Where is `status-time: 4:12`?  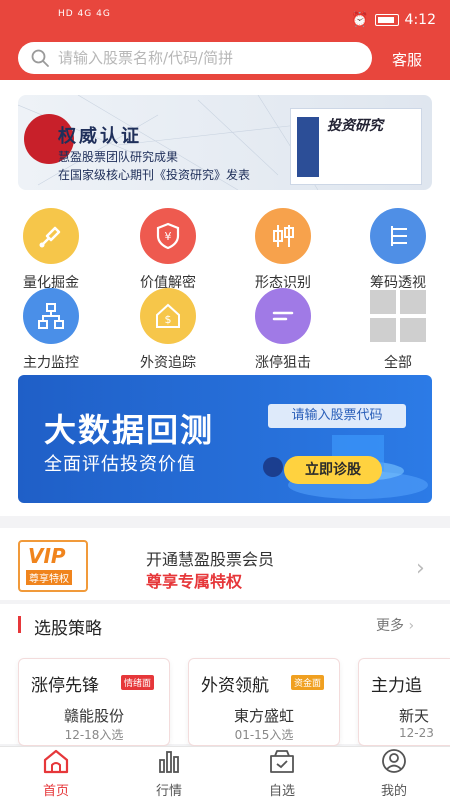
status-time: 4:12 is located at coordinates (420, 20).